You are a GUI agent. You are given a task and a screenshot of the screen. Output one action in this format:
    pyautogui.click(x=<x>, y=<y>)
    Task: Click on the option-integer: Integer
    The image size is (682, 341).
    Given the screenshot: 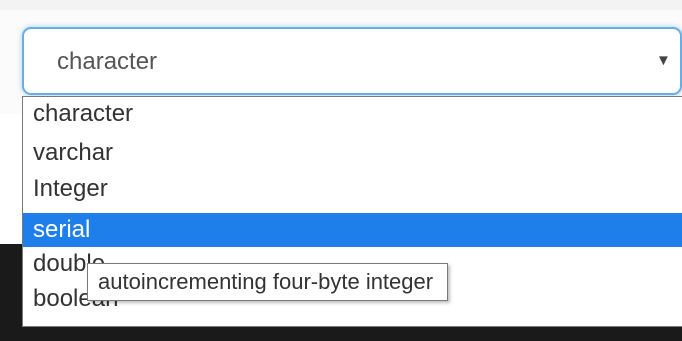 What is the action you would take?
    pyautogui.click(x=352, y=189)
    